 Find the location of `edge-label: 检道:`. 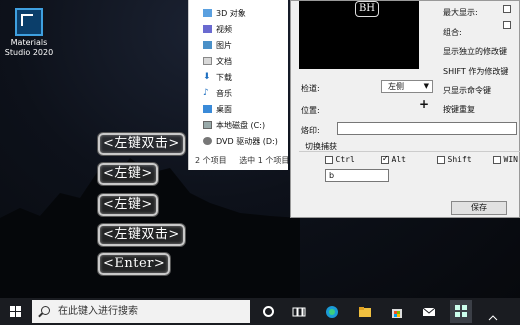

edge-label: 检道: is located at coordinates (310, 88).